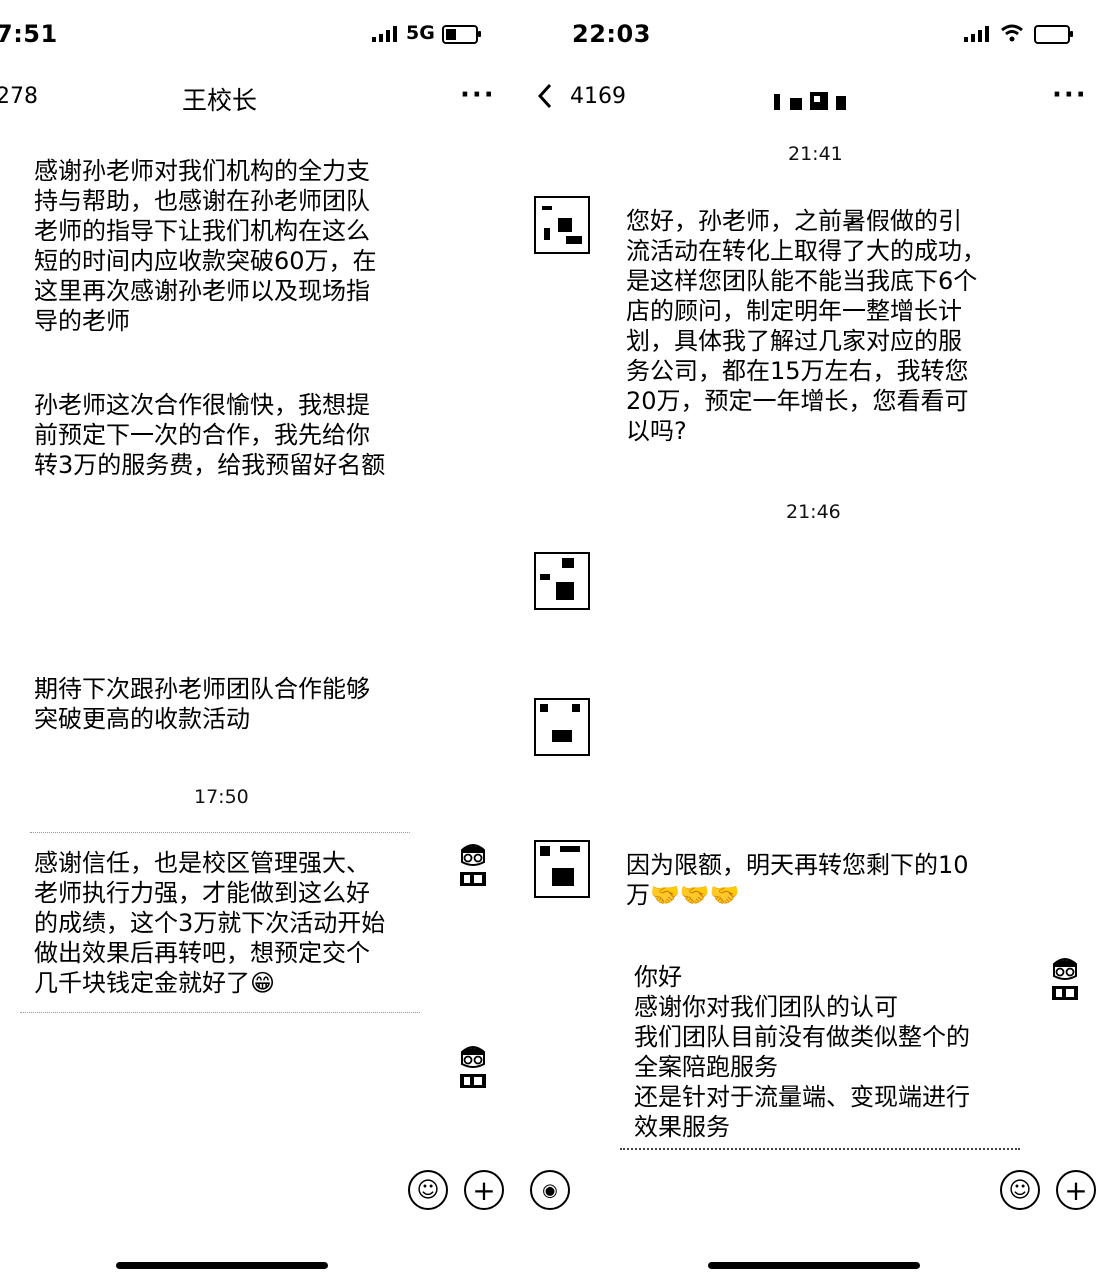  What do you see at coordinates (810, 101) in the screenshot?
I see `chat-title-obscured` at bounding box center [810, 101].